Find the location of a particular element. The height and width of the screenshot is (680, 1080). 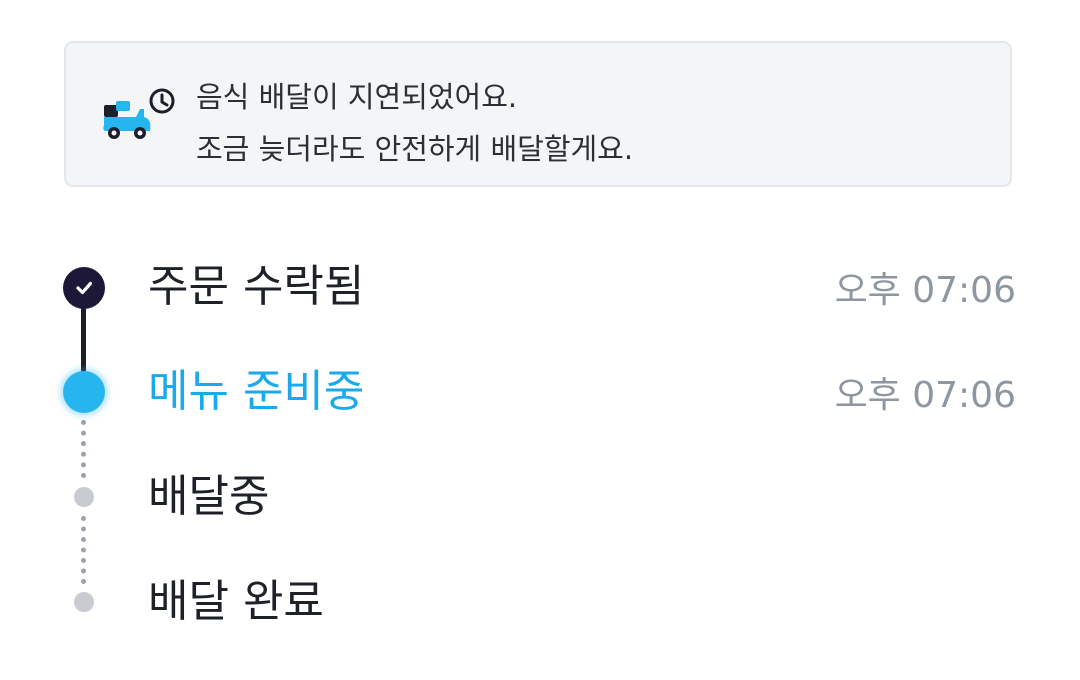

step-time-preparing: 오후 07:06 is located at coordinates (925, 395).